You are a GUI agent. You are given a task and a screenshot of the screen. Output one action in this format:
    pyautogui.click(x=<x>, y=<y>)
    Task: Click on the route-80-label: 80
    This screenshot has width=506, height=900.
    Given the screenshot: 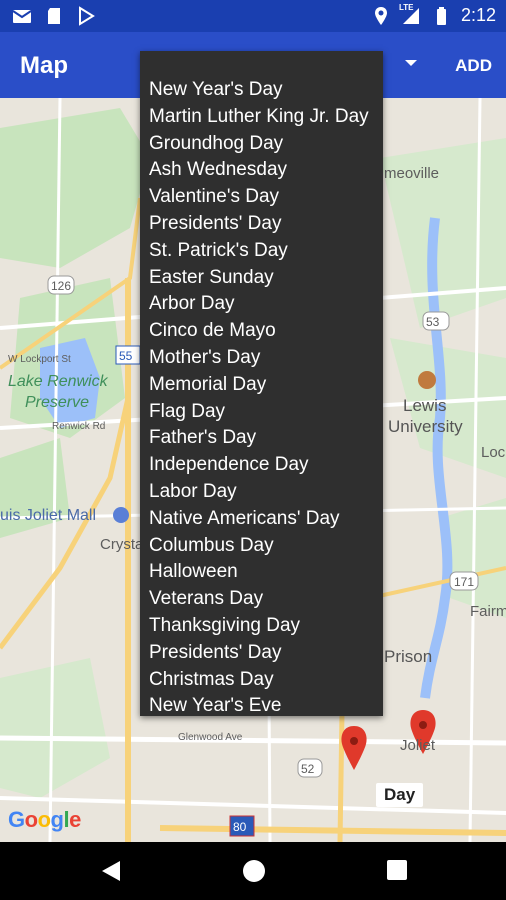 What is the action you would take?
    pyautogui.click(x=240, y=827)
    